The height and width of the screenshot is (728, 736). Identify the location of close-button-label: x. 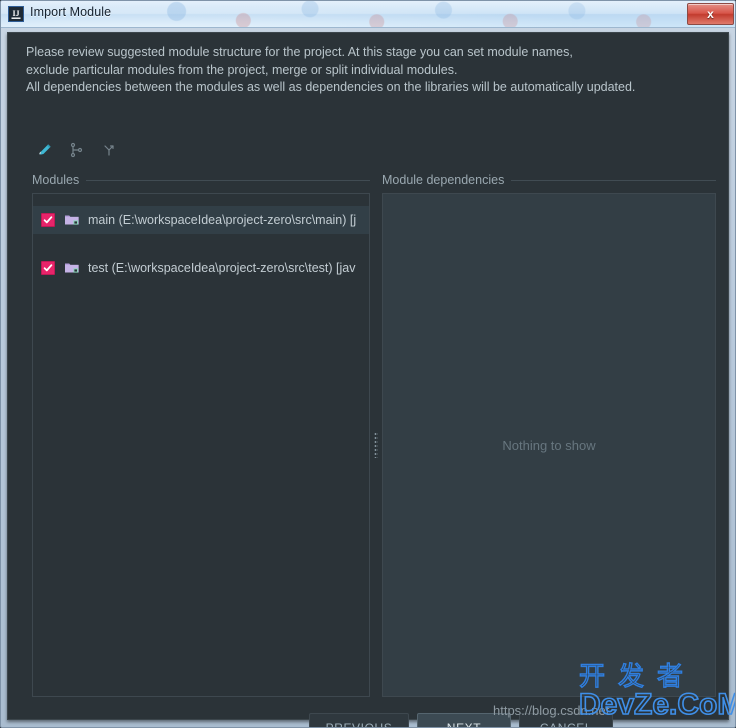
(710, 14).